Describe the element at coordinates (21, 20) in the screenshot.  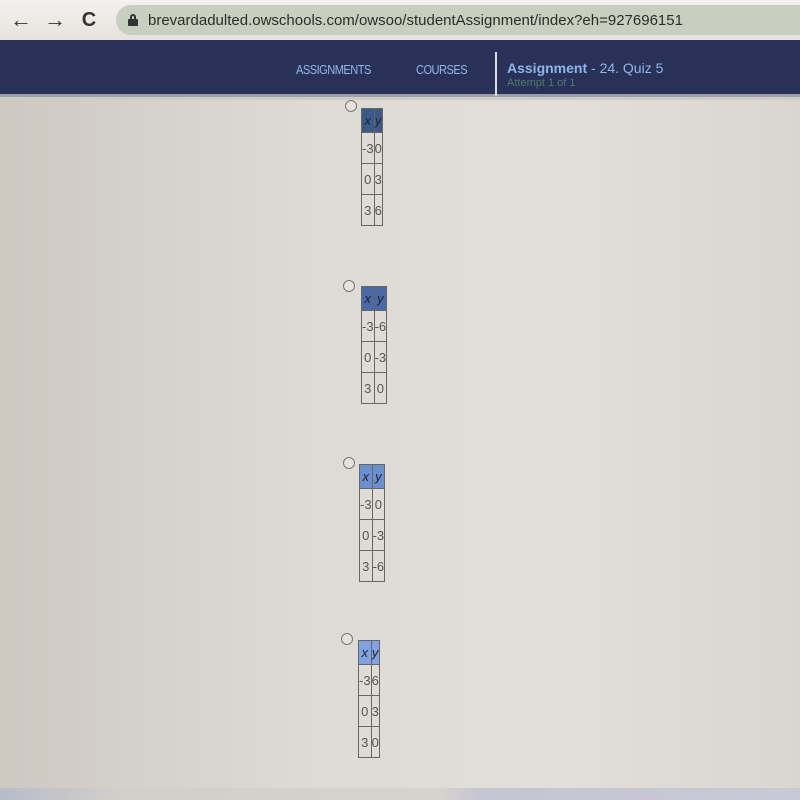
I see `back-icon: ←` at that location.